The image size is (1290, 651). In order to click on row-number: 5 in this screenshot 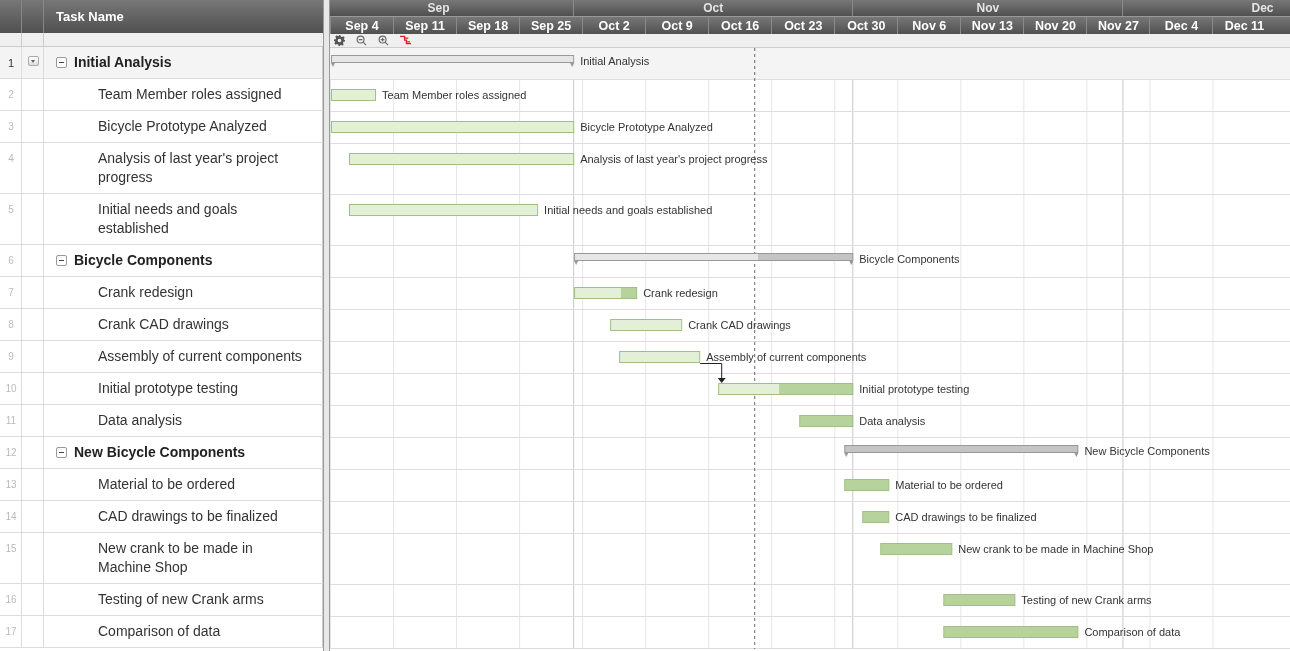, I will do `click(11, 209)`.